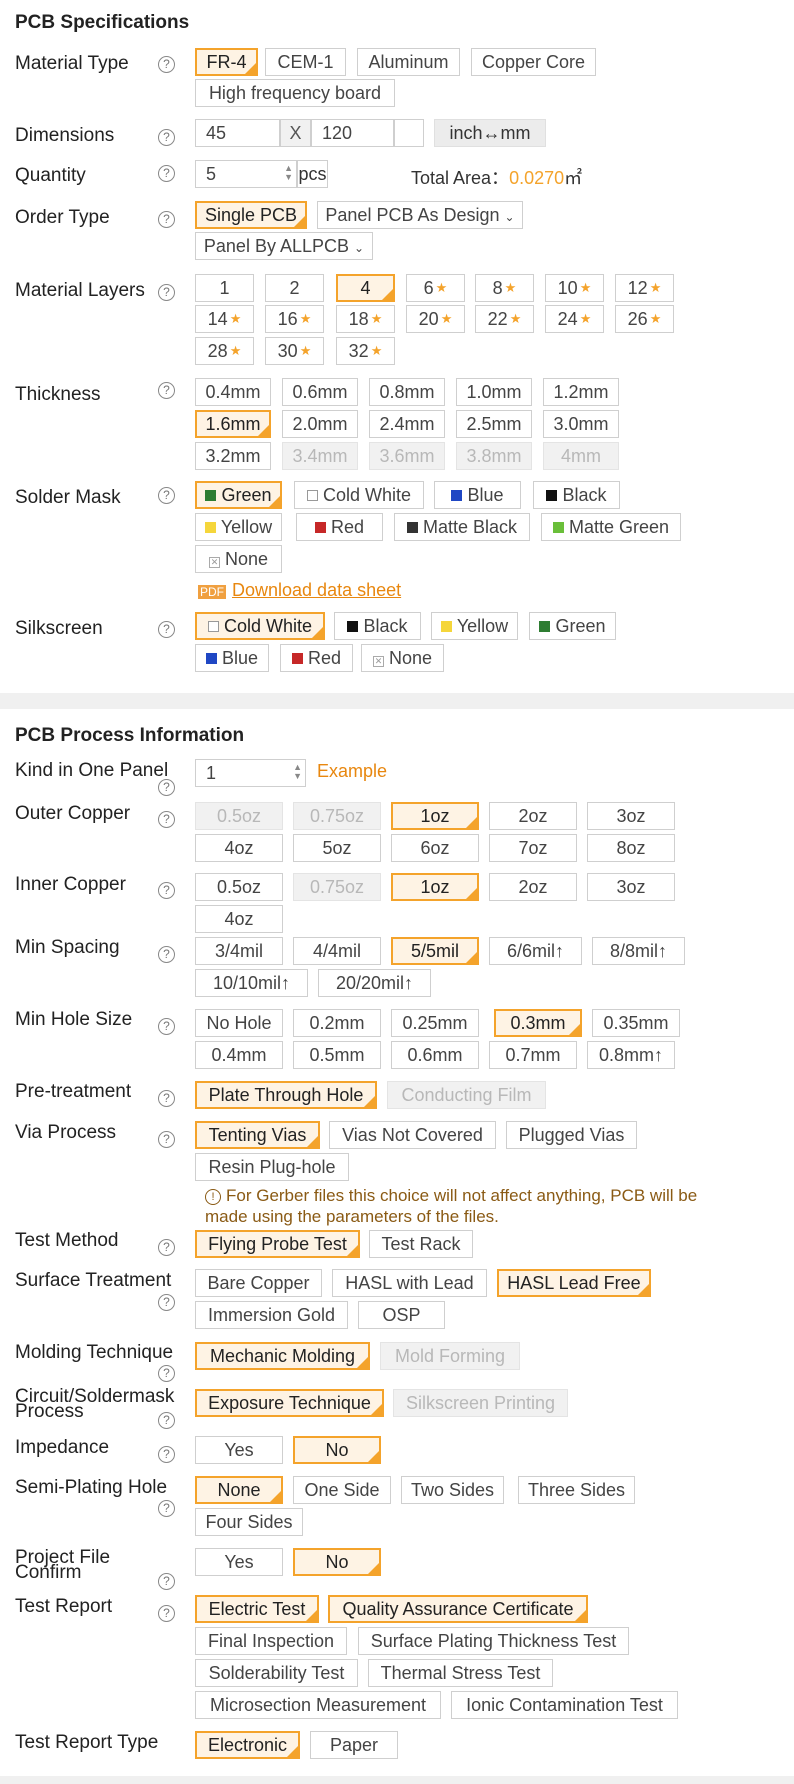 The width and height of the screenshot is (794, 1784). Describe the element at coordinates (246, 174) in the screenshot. I see `quantity-input: 5 ▲ ▼` at that location.